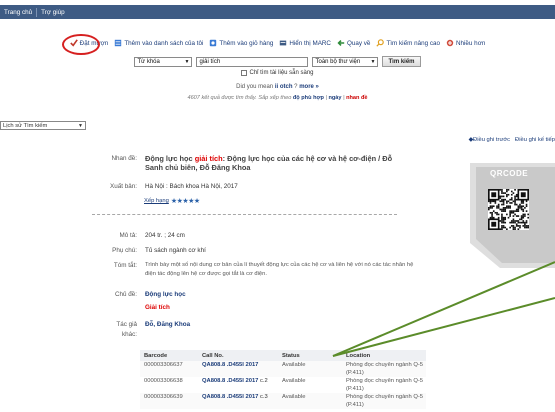 This screenshot has width=555, height=412. What do you see at coordinates (165, 235) in the screenshot?
I see `description-value: 204 tr. ; 24 cm` at bounding box center [165, 235].